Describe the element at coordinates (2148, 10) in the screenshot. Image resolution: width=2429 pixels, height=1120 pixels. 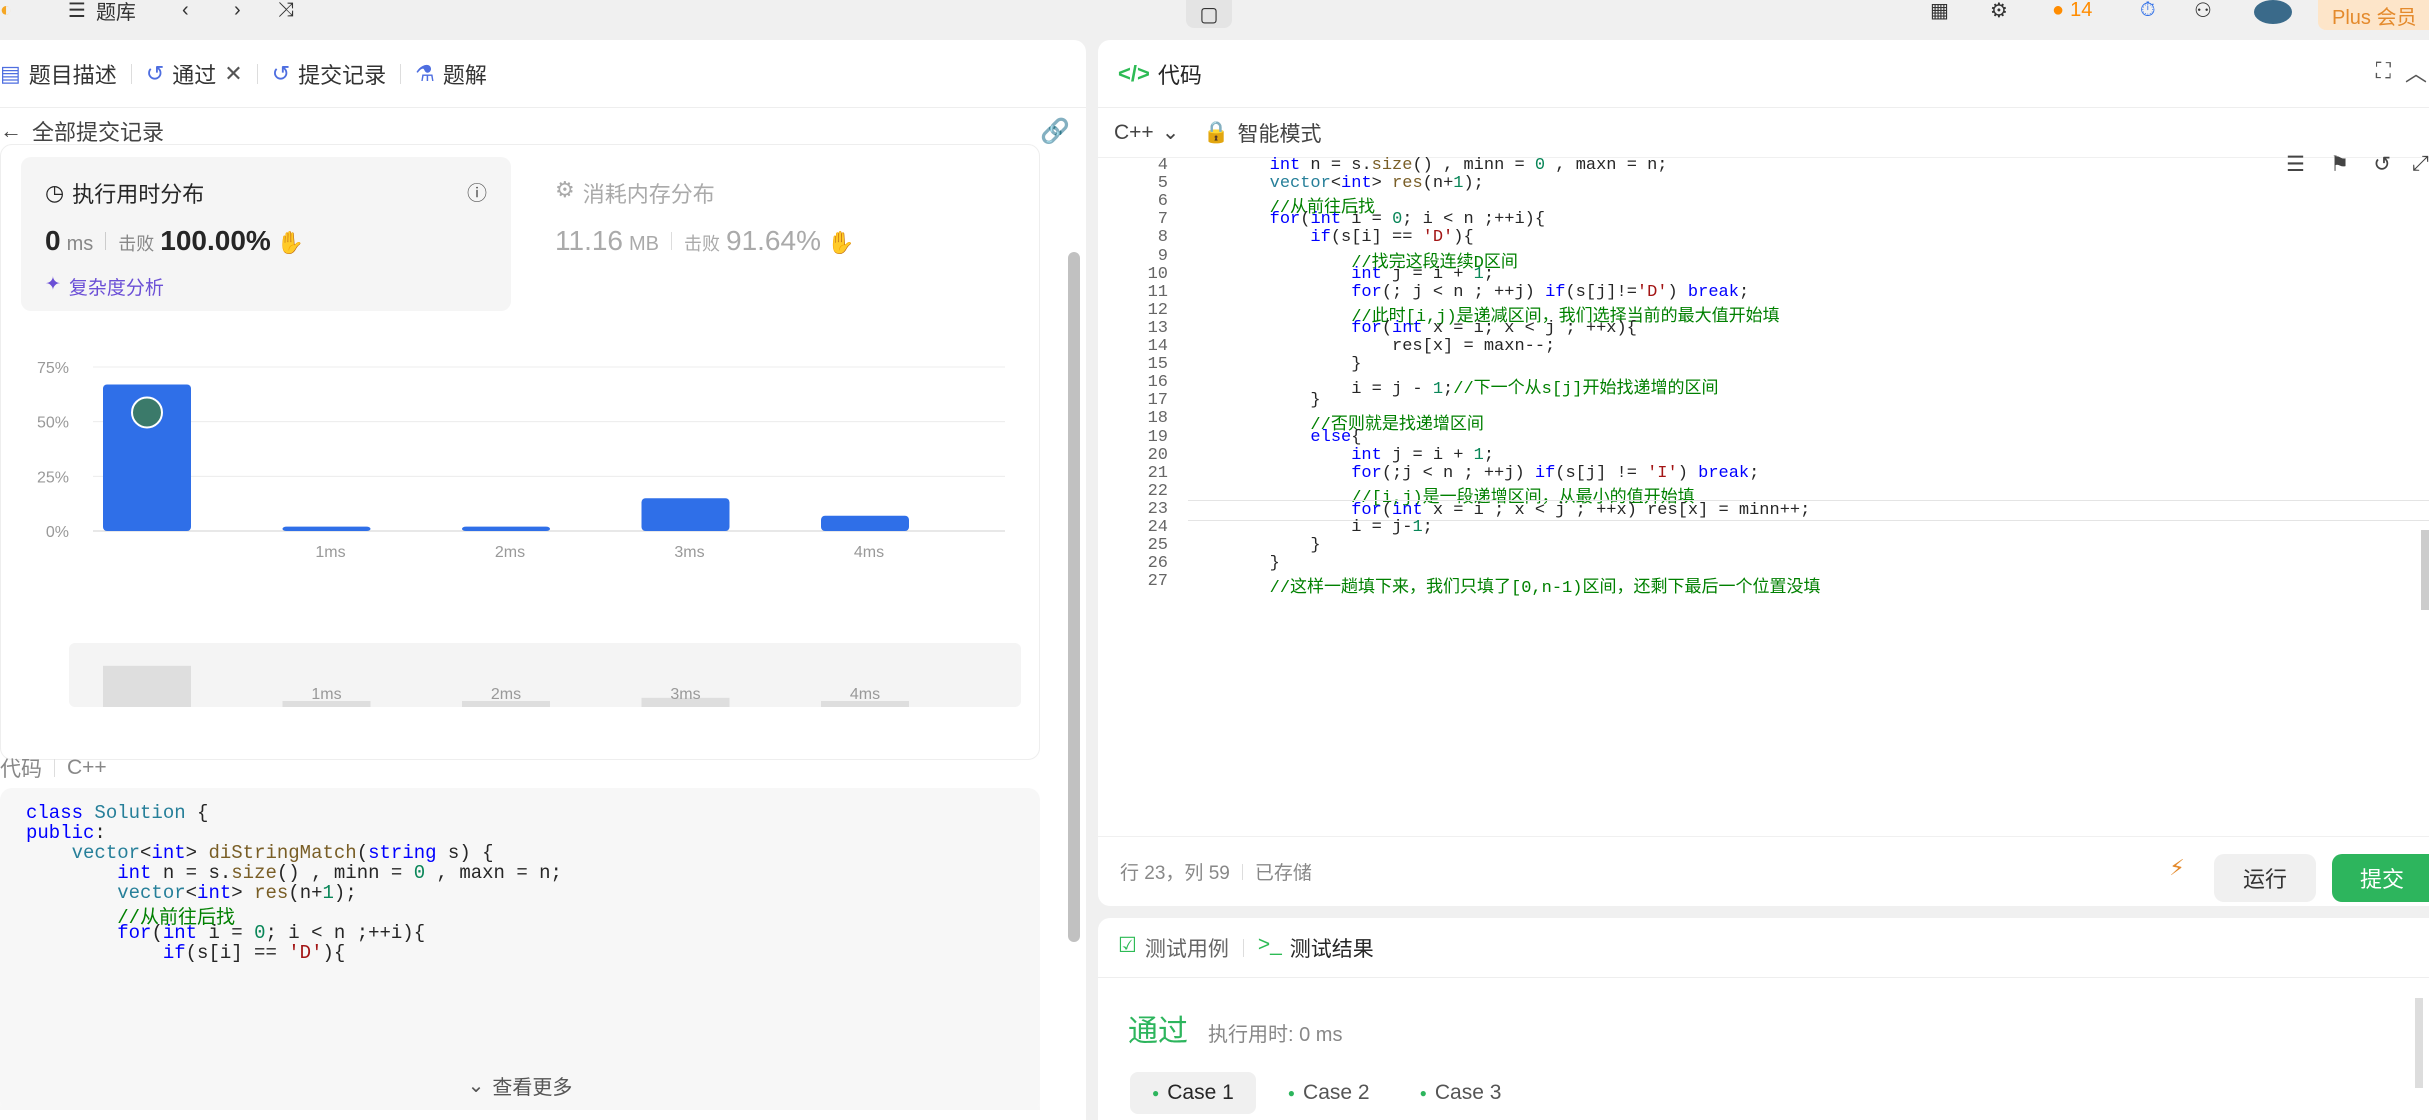
I see `timer-icon: ⏱` at that location.